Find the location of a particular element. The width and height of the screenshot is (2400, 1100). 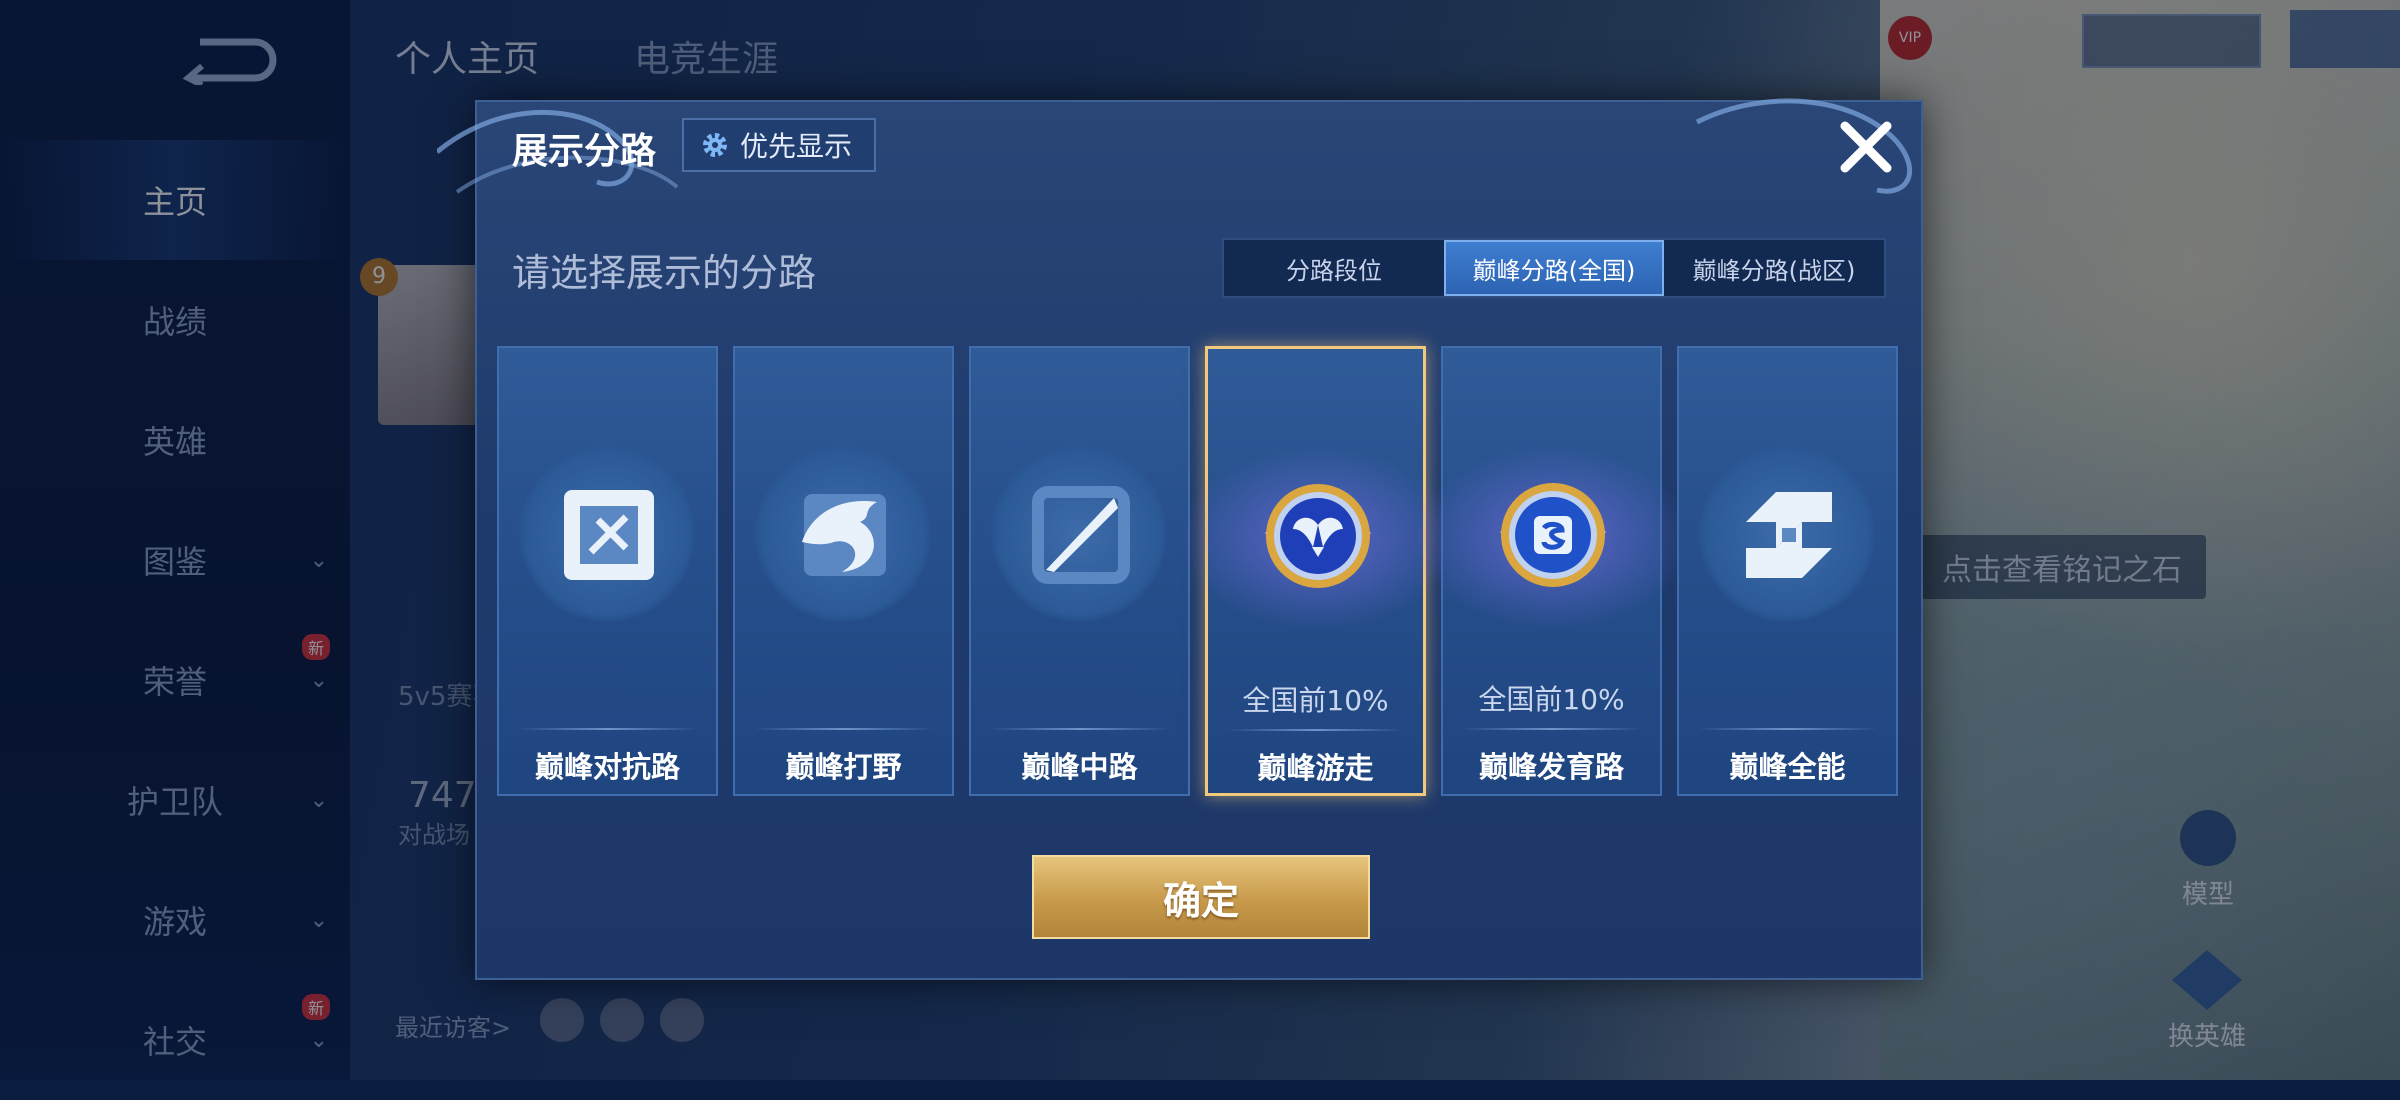

mid-lane-icon is located at coordinates (1081, 535).